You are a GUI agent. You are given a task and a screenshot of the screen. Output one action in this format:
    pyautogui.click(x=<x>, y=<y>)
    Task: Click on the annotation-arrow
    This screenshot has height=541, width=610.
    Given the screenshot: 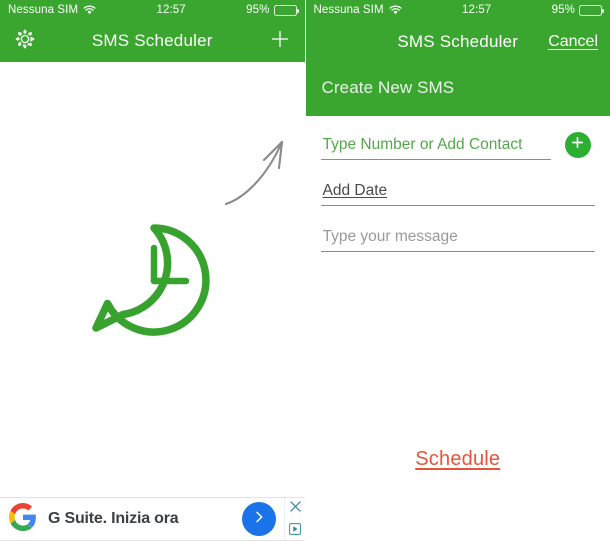 What is the action you would take?
    pyautogui.click(x=262, y=166)
    